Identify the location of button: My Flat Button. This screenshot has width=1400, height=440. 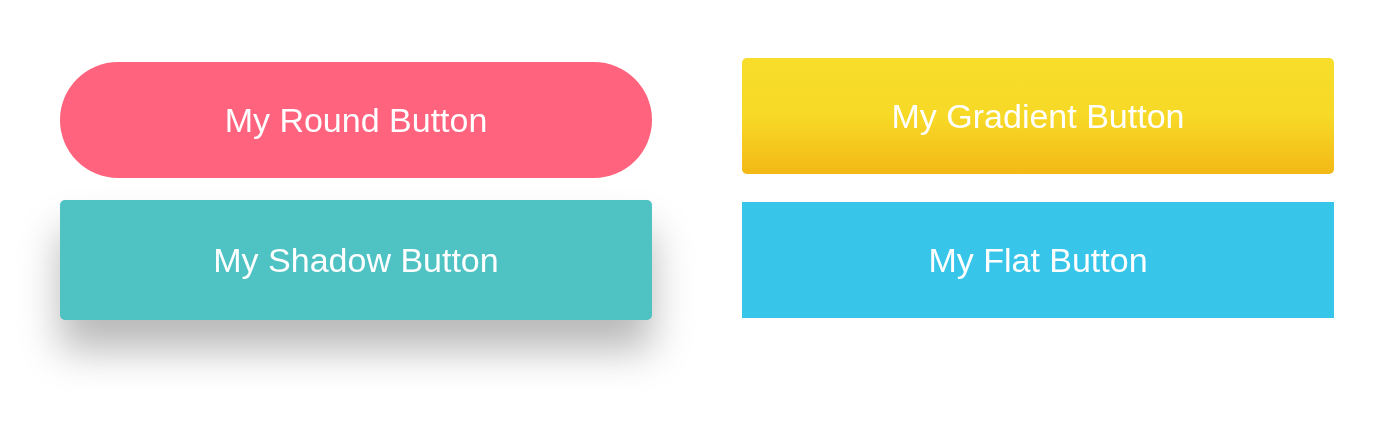
(1038, 260).